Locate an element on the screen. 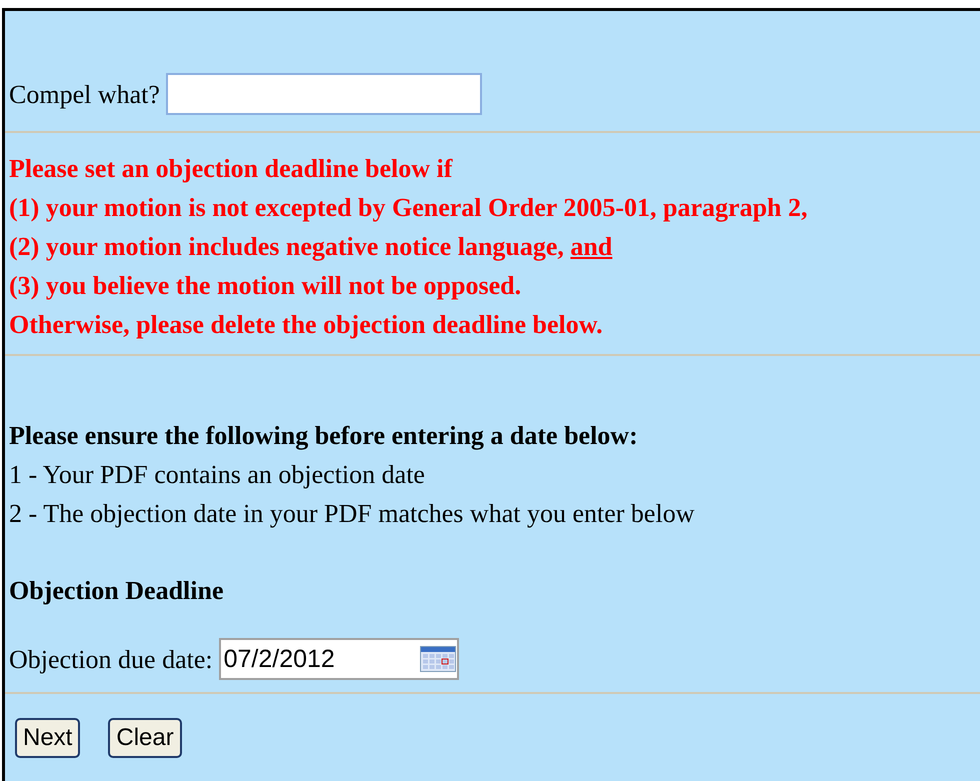 The width and height of the screenshot is (980, 781). input-field is located at coordinates (324, 94).